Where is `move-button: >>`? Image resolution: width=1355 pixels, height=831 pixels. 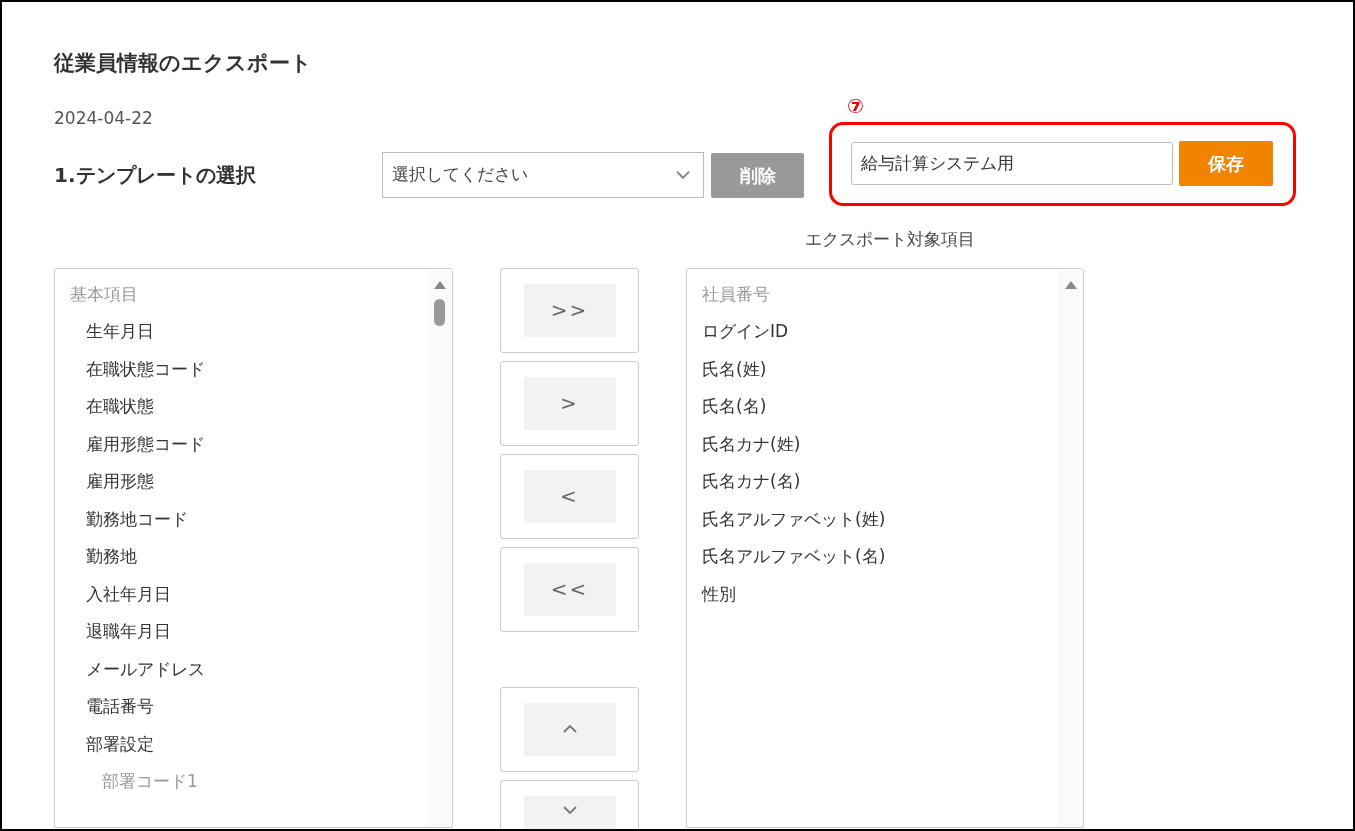 move-button: >> is located at coordinates (569, 310).